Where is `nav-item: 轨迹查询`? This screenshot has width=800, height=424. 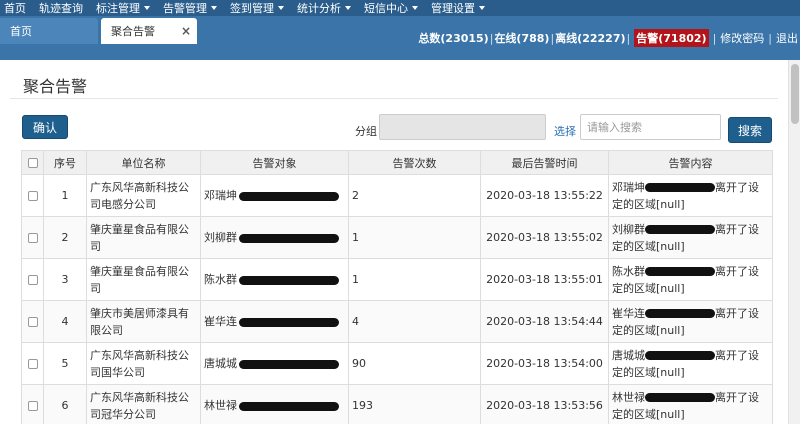
nav-item: 轨迹查询 is located at coordinates (65, 8).